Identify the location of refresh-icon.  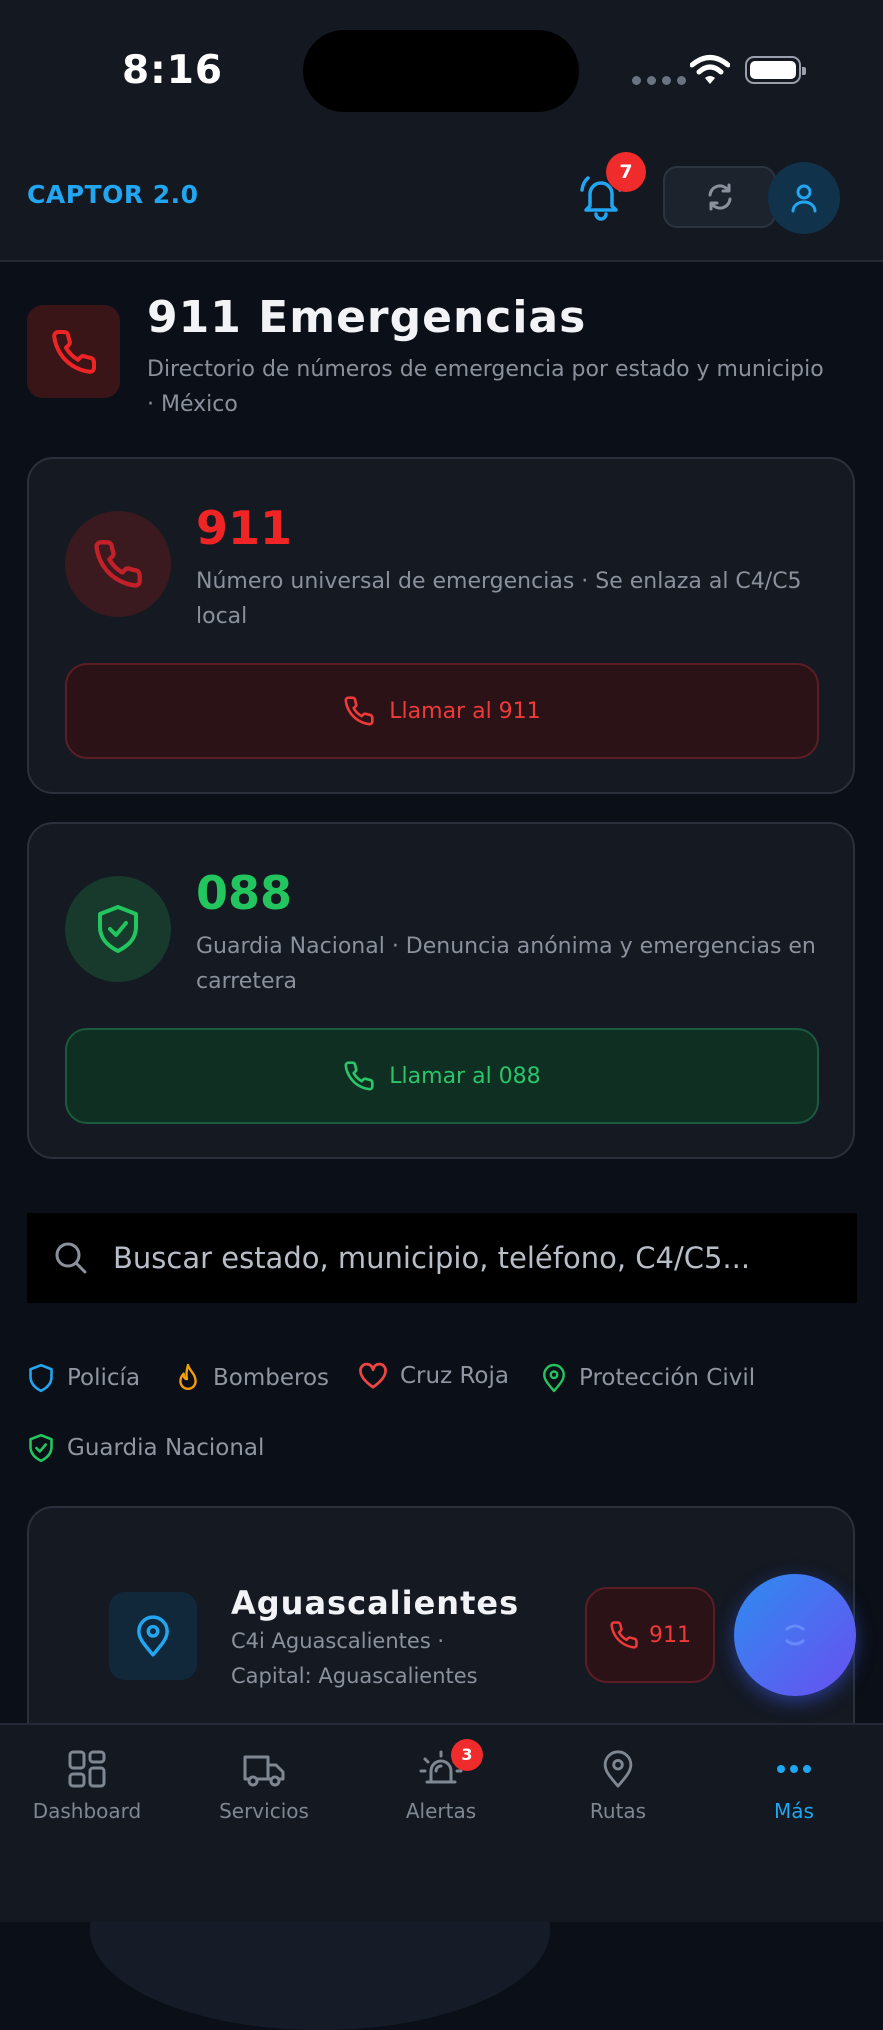
(719, 197).